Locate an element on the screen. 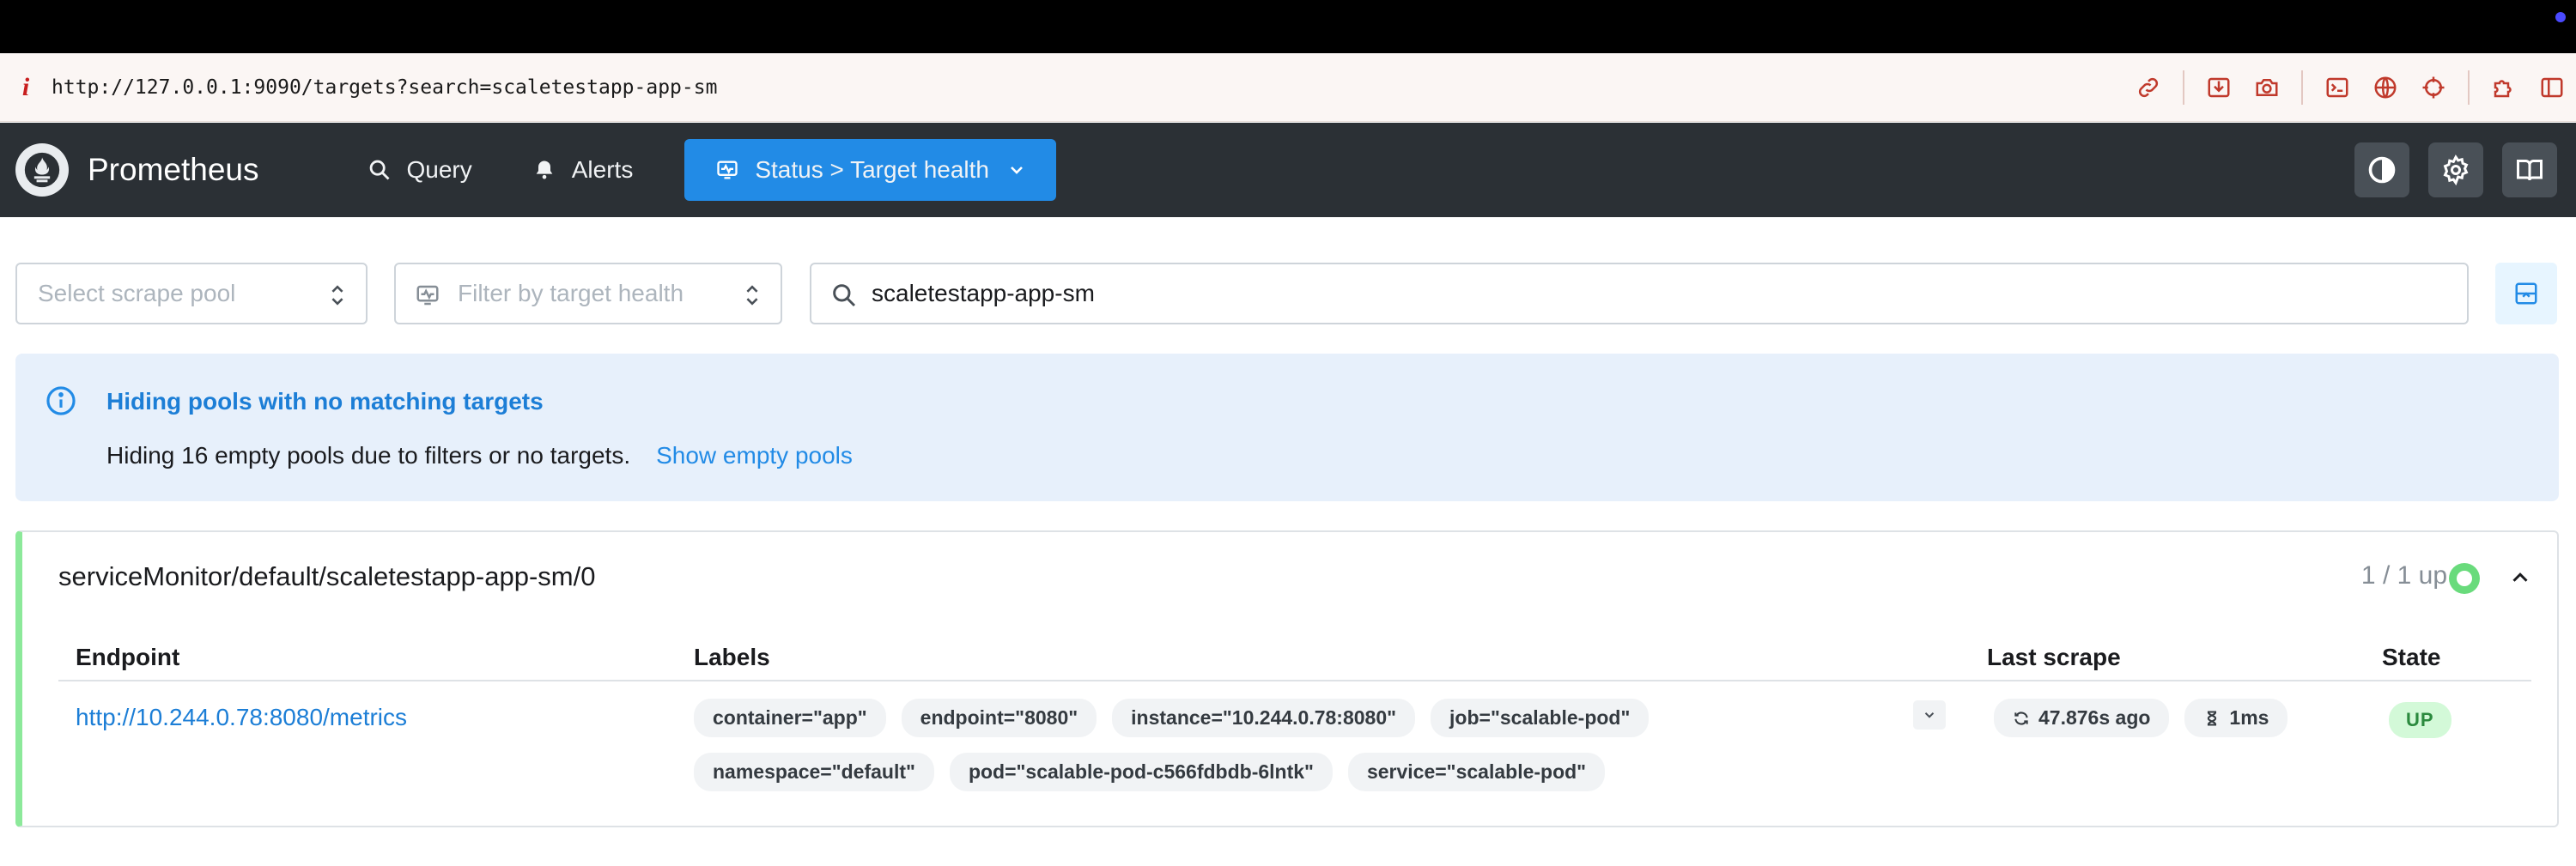 Image resolution: width=2576 pixels, height=866 pixels. gear-icon is located at coordinates (2456, 169).